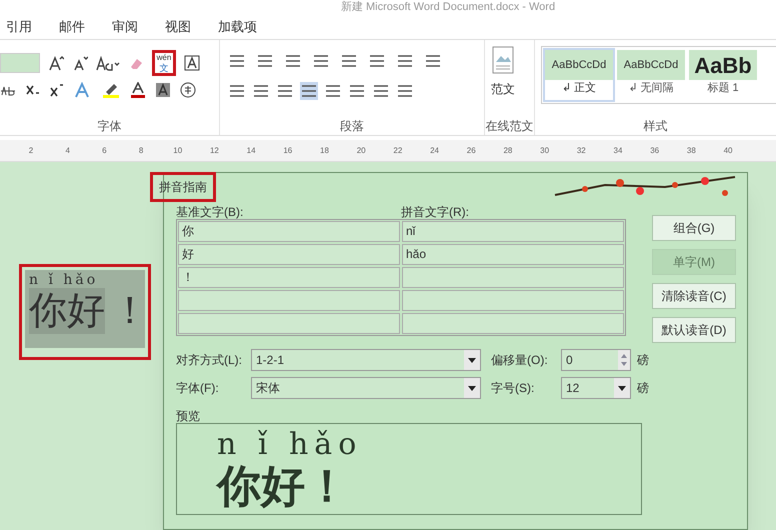 The height and width of the screenshot is (530, 776). I want to click on dropdown: 宋体, so click(366, 388).